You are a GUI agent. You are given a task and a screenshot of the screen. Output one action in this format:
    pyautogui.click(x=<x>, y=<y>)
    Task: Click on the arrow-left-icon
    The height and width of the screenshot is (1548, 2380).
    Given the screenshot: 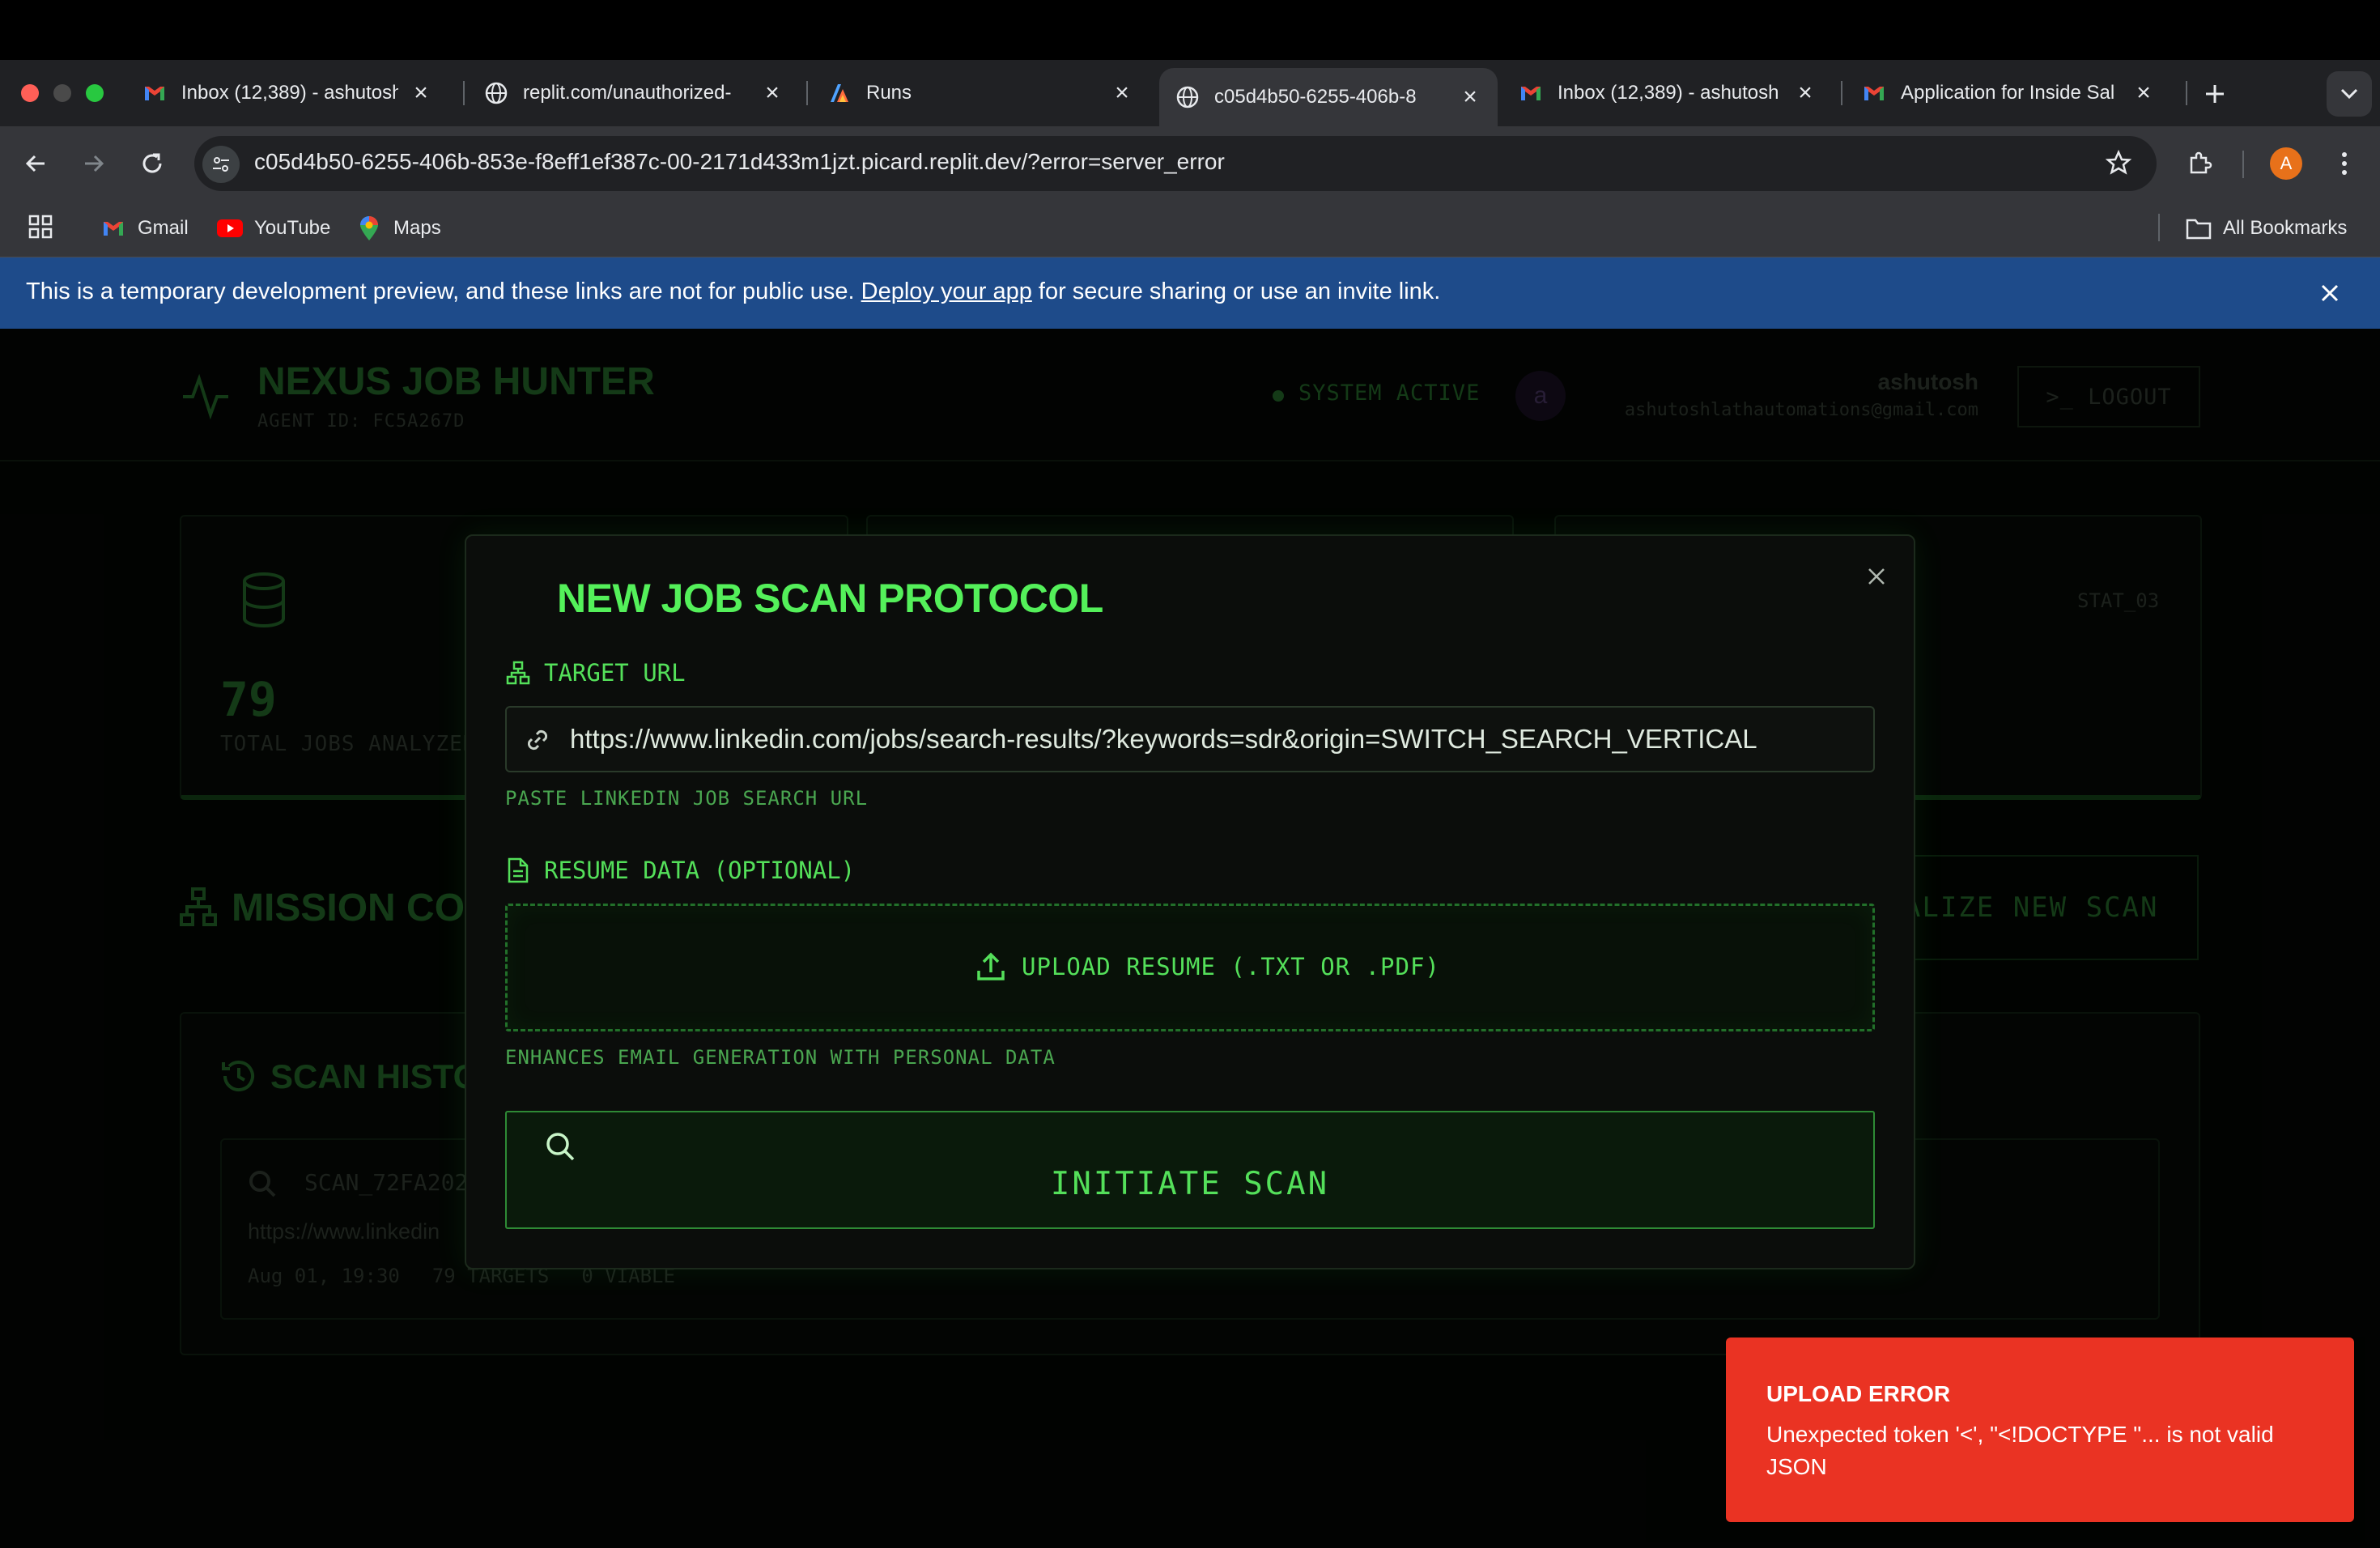 What is the action you would take?
    pyautogui.click(x=35, y=164)
    